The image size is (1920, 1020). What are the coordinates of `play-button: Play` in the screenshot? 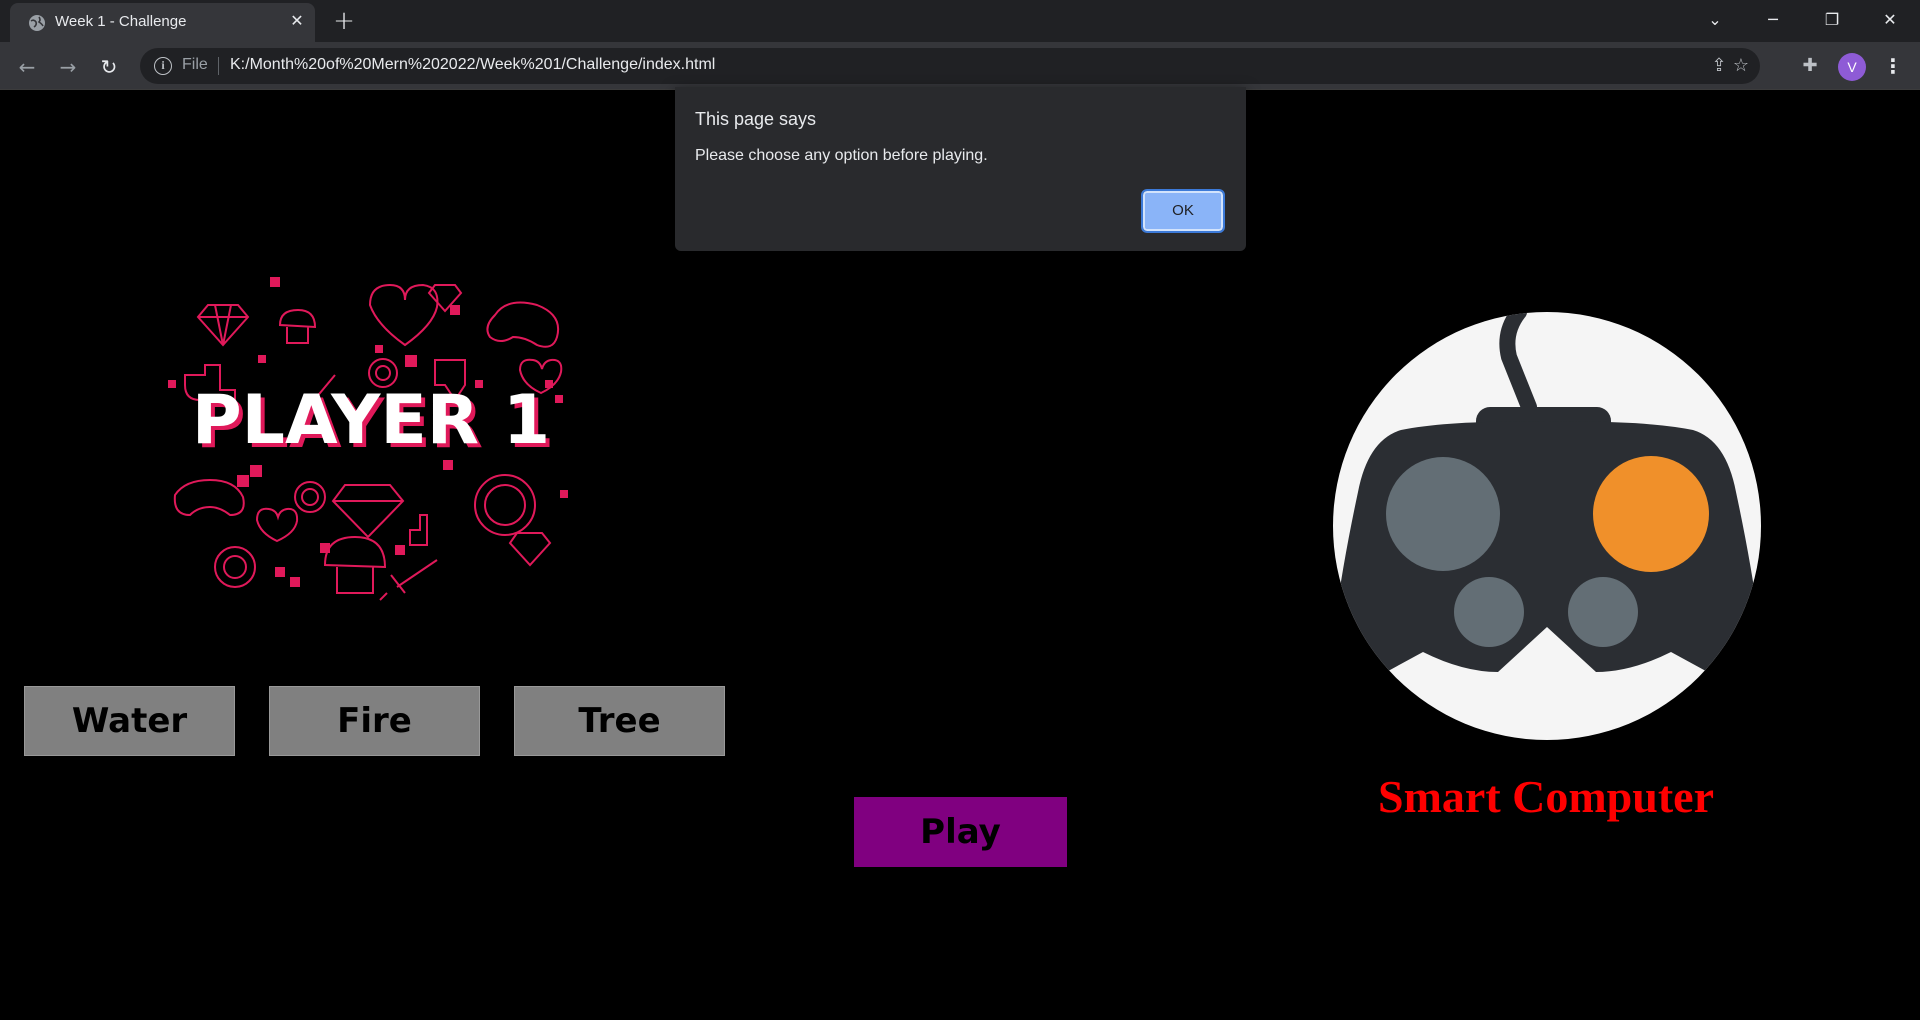 It's located at (960, 832).